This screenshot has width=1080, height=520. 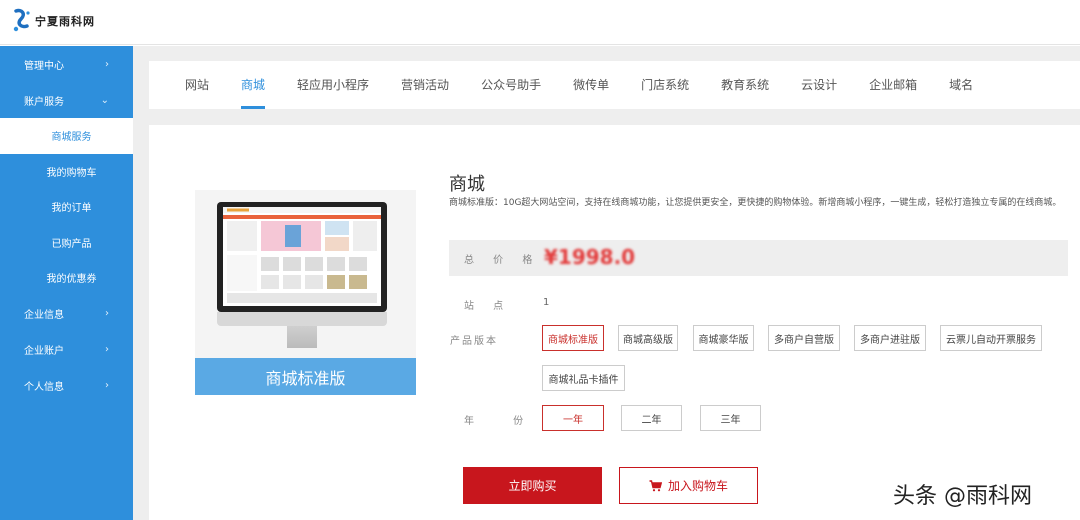 What do you see at coordinates (991, 338) in the screenshot?
I see `version-option-auto-invoice: 云票儿自动开票服务` at bounding box center [991, 338].